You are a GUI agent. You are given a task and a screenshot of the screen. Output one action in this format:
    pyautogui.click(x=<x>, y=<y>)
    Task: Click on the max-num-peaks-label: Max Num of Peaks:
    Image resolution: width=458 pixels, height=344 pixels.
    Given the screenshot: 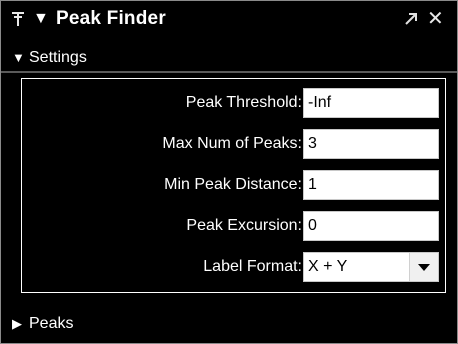 What is the action you would take?
    pyautogui.click(x=232, y=143)
    